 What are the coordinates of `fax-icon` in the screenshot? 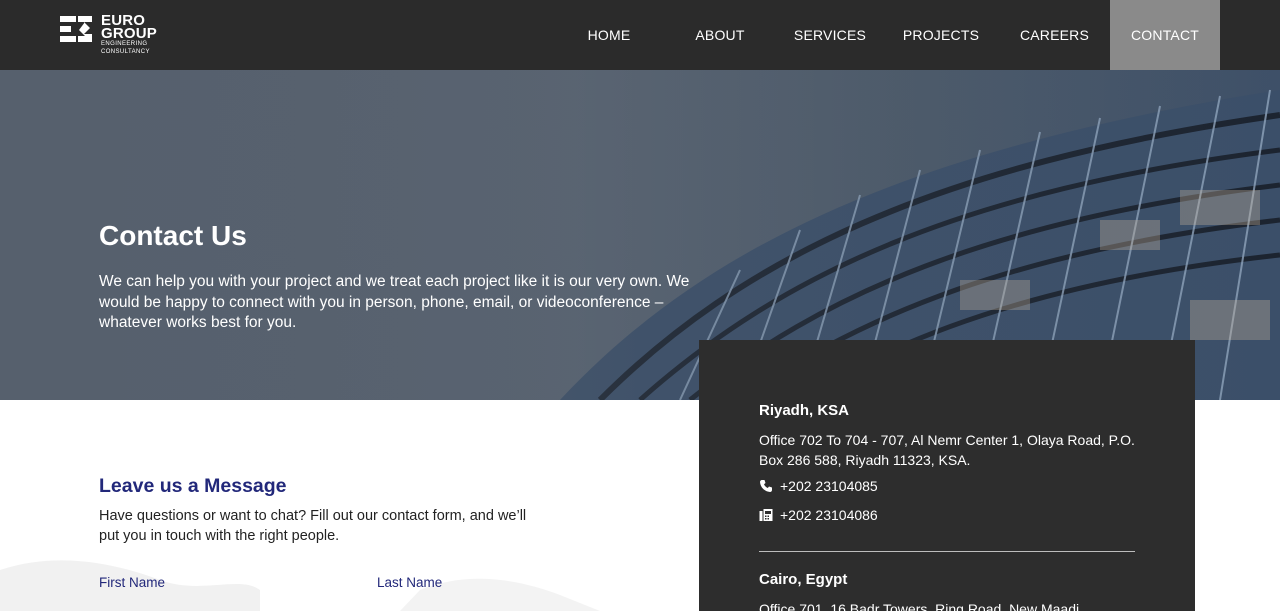 It's located at (766, 515).